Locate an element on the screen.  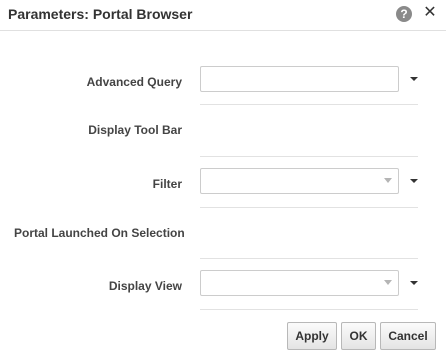
filter-menu-button is located at coordinates (414, 181).